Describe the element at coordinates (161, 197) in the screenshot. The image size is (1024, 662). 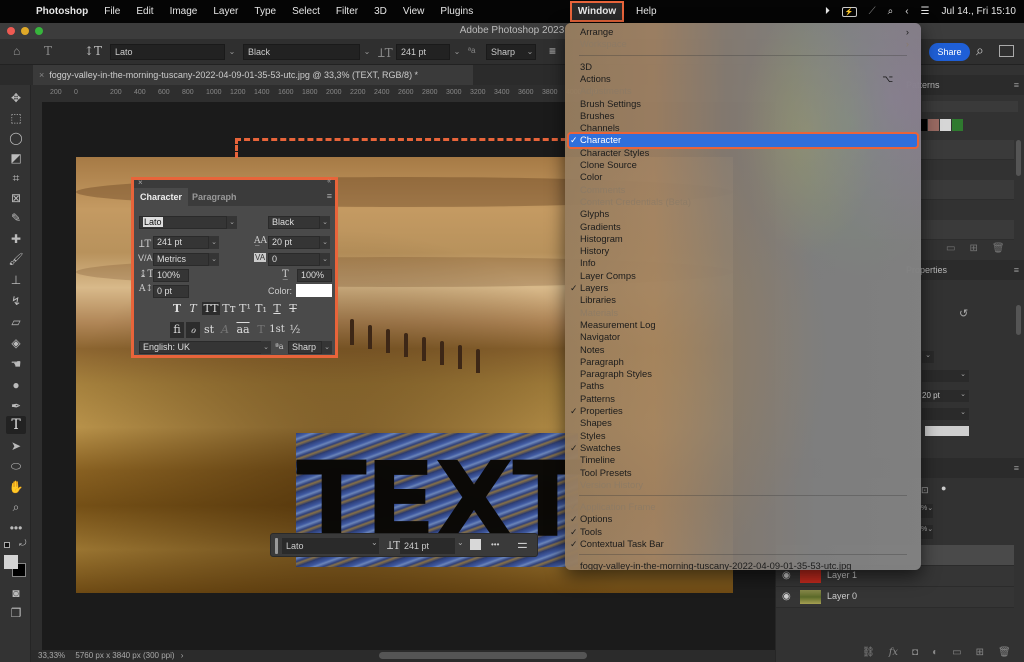
I see `tab-character: Character` at that location.